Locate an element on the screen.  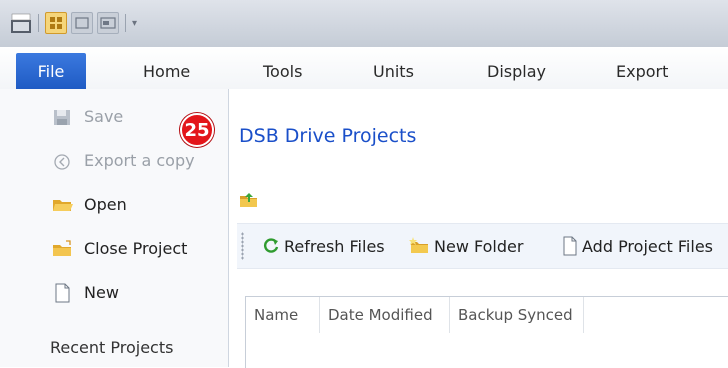
qat-window-icon is located at coordinates (82, 23).